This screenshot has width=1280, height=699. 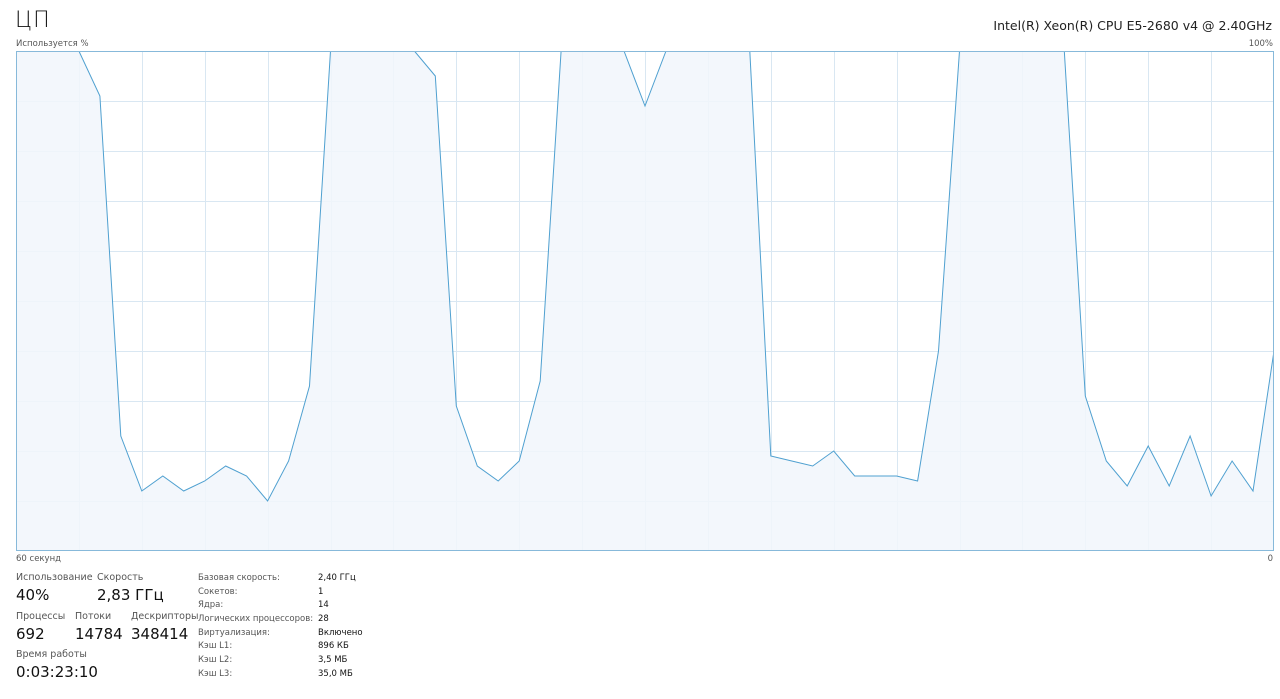 What do you see at coordinates (93, 616) in the screenshot?
I see `threads-label: Потоки` at bounding box center [93, 616].